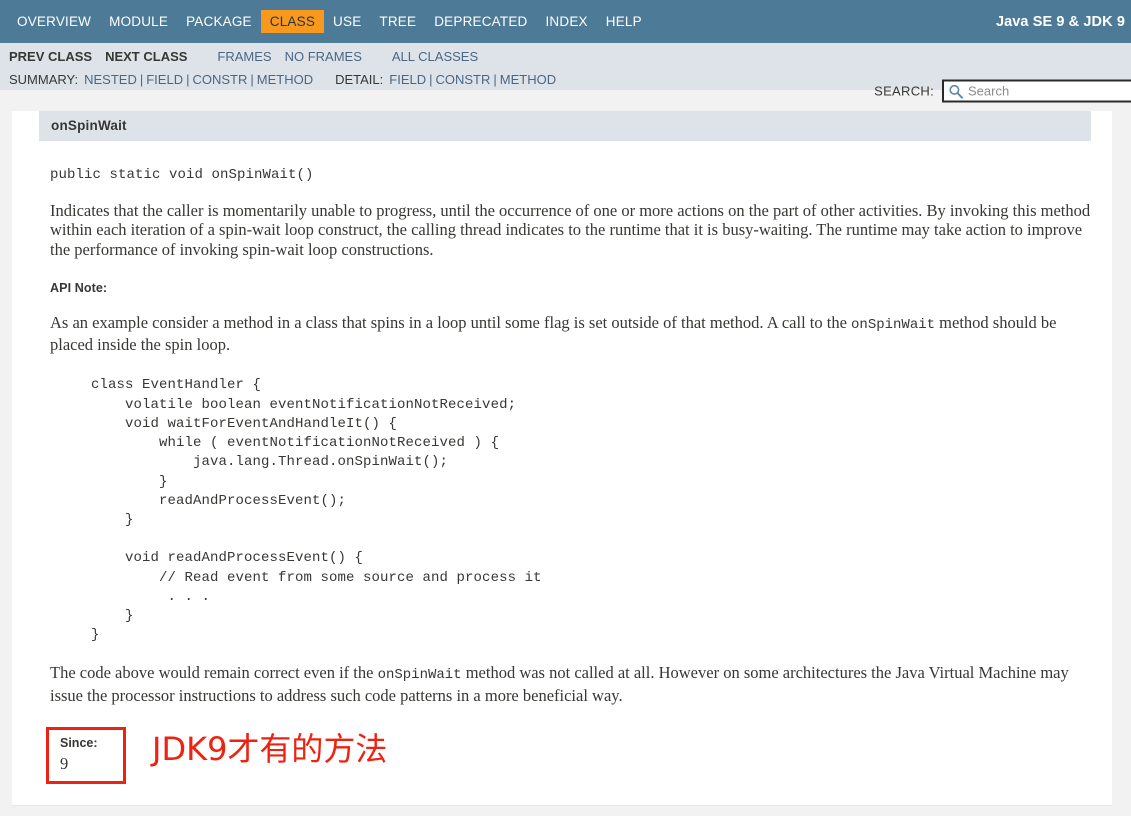  What do you see at coordinates (146, 56) in the screenshot?
I see `next-class-link: NEXT CLASS` at bounding box center [146, 56].